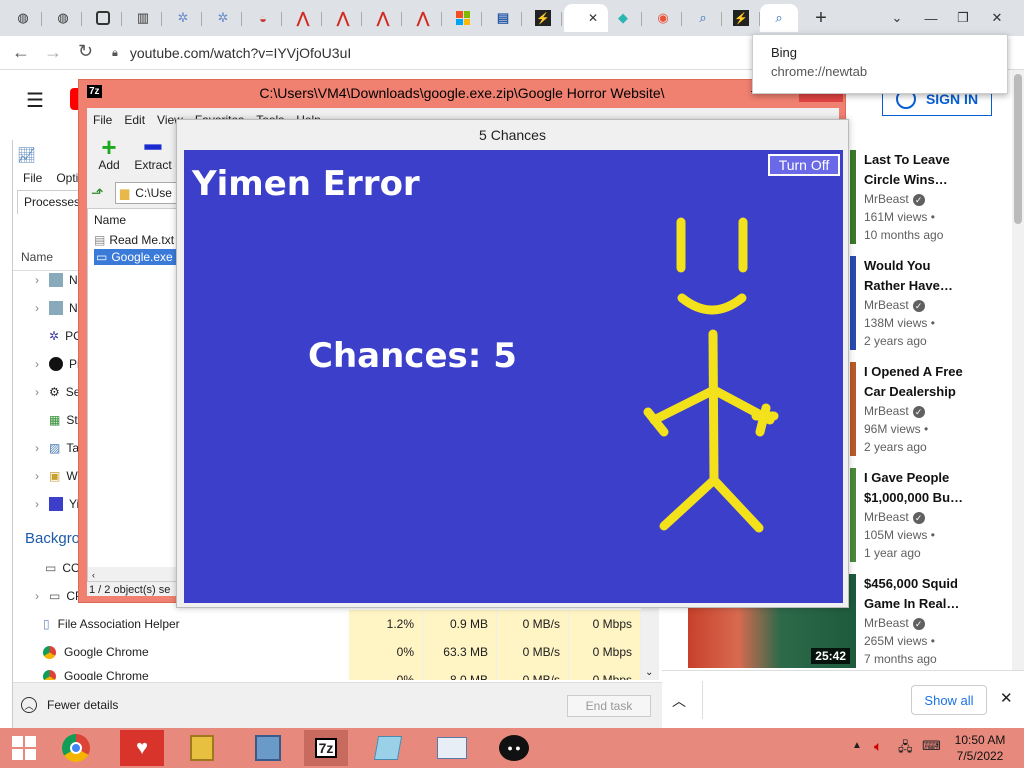 This screenshot has width=1024, height=768. I want to click on tab-4: ▥, so click(143, 18).